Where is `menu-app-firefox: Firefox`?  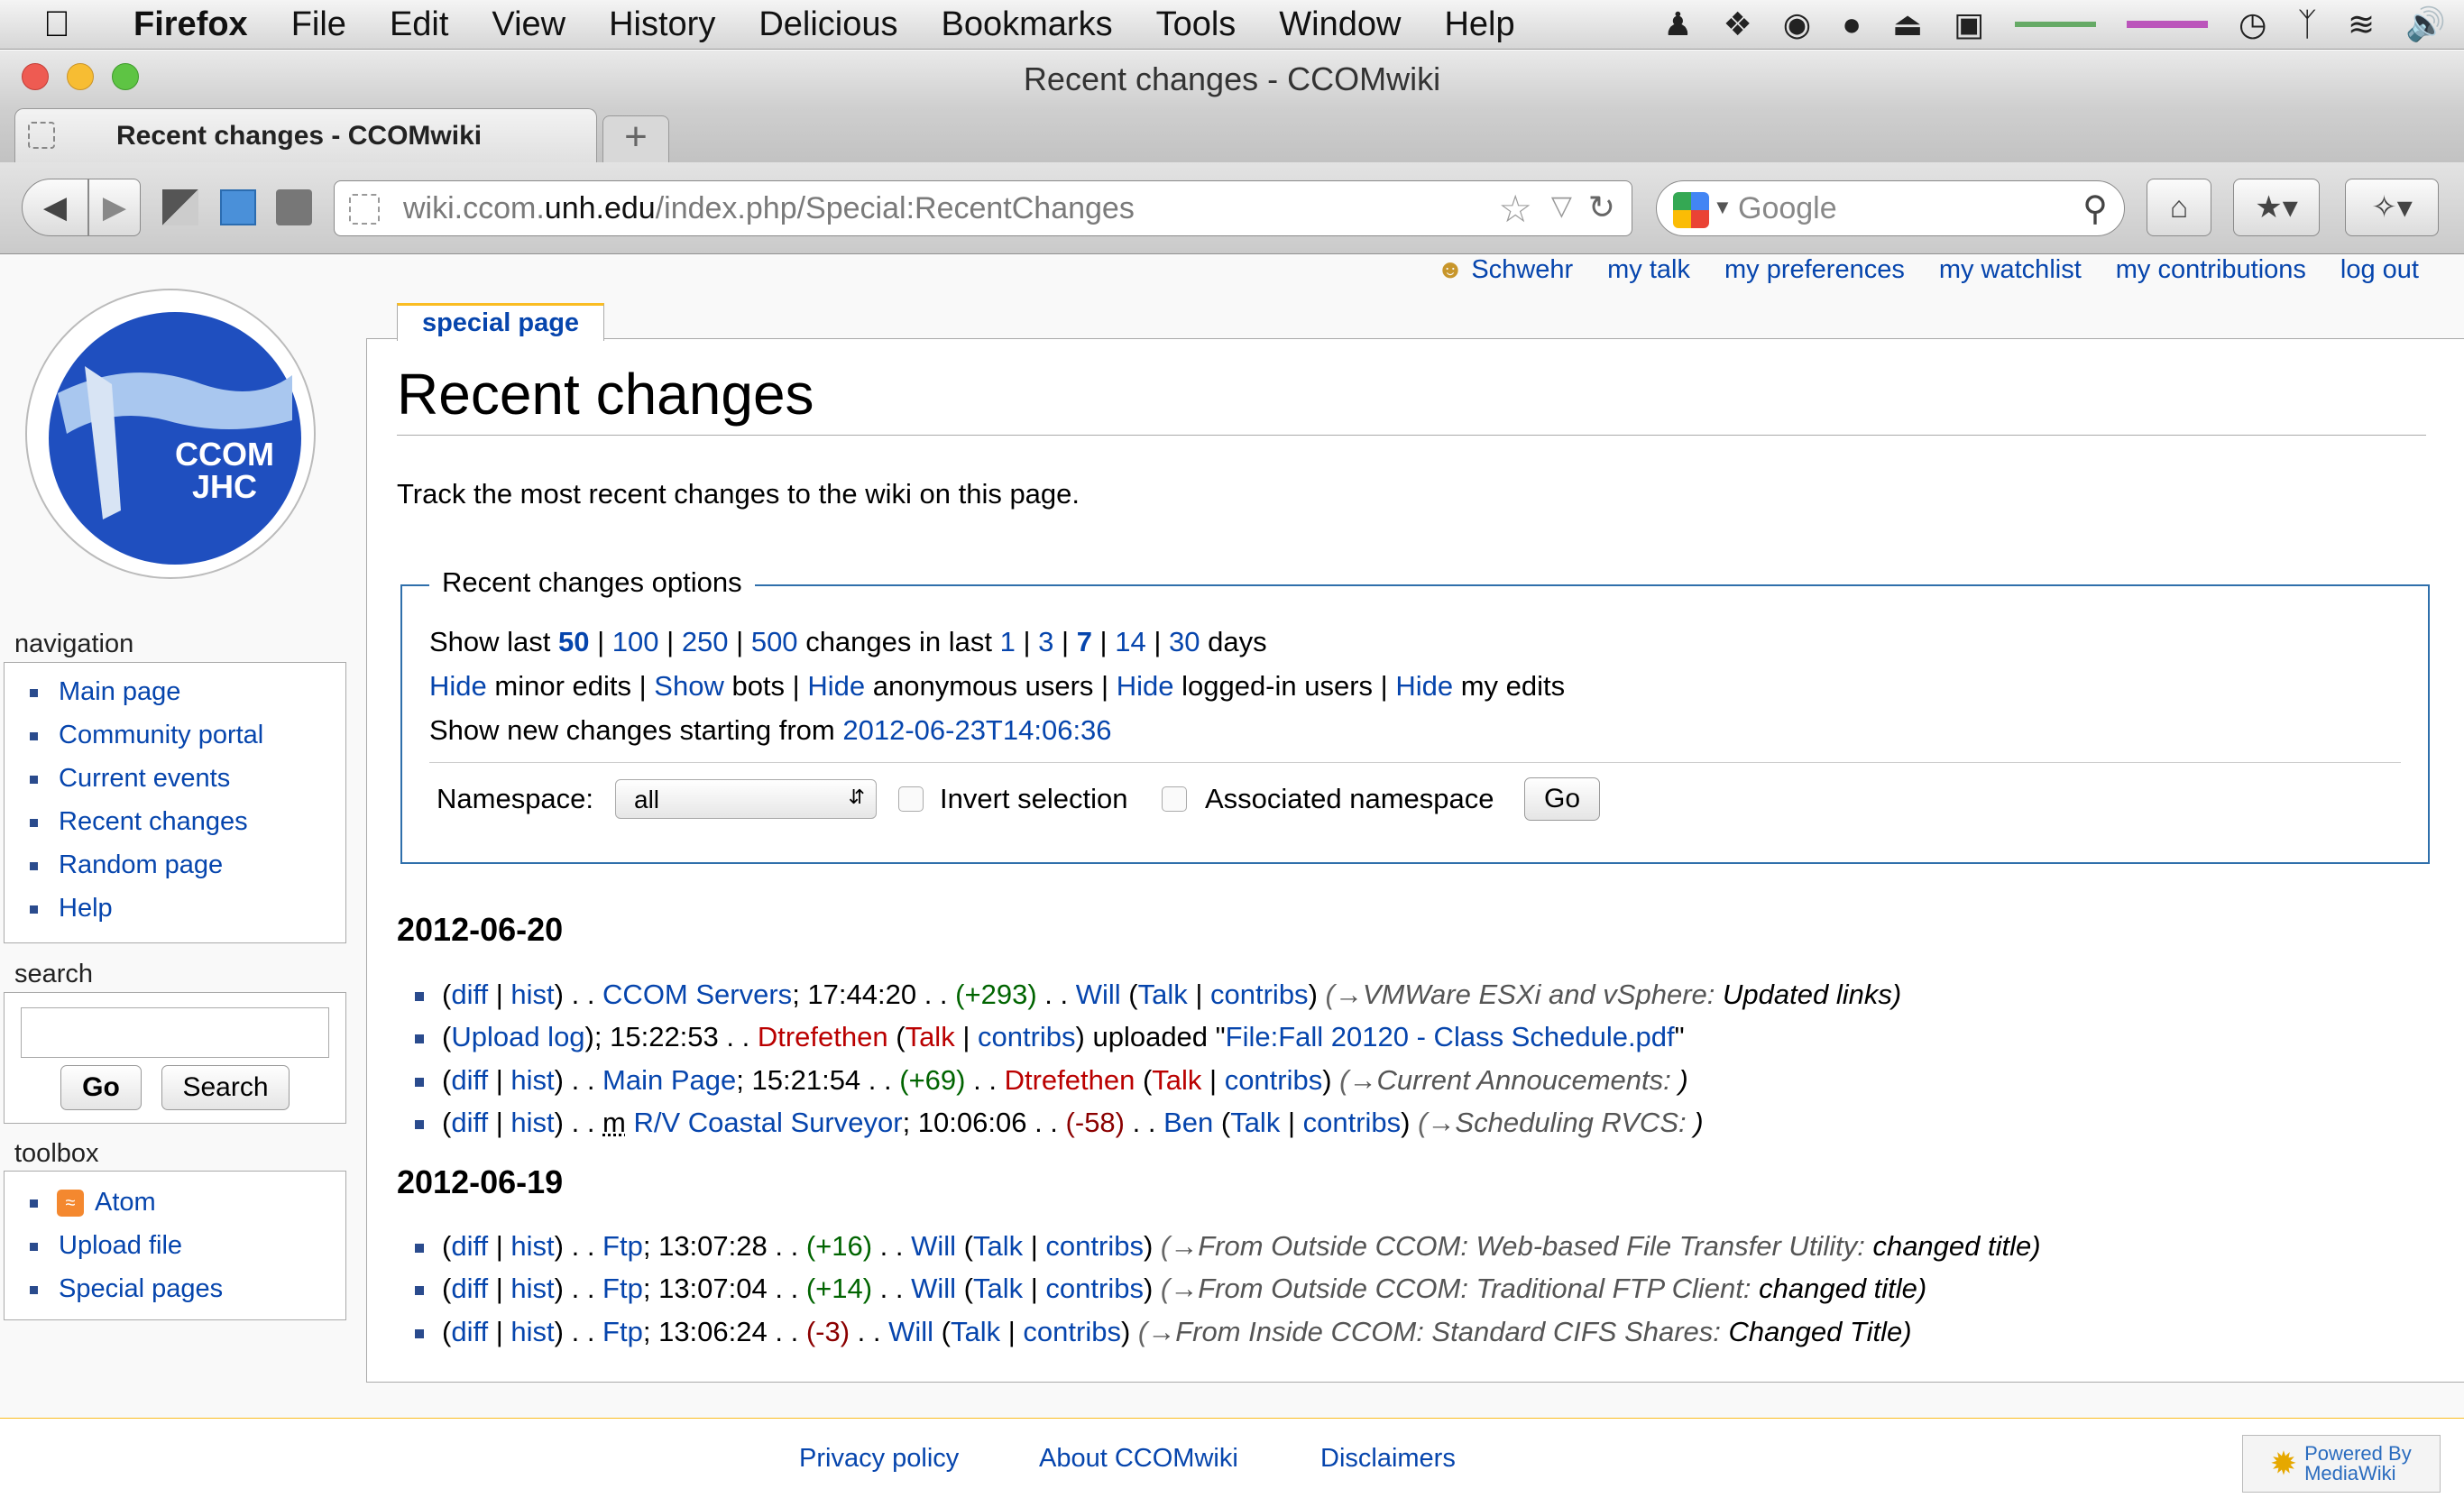
menu-app-firefox: Firefox is located at coordinates (190, 24).